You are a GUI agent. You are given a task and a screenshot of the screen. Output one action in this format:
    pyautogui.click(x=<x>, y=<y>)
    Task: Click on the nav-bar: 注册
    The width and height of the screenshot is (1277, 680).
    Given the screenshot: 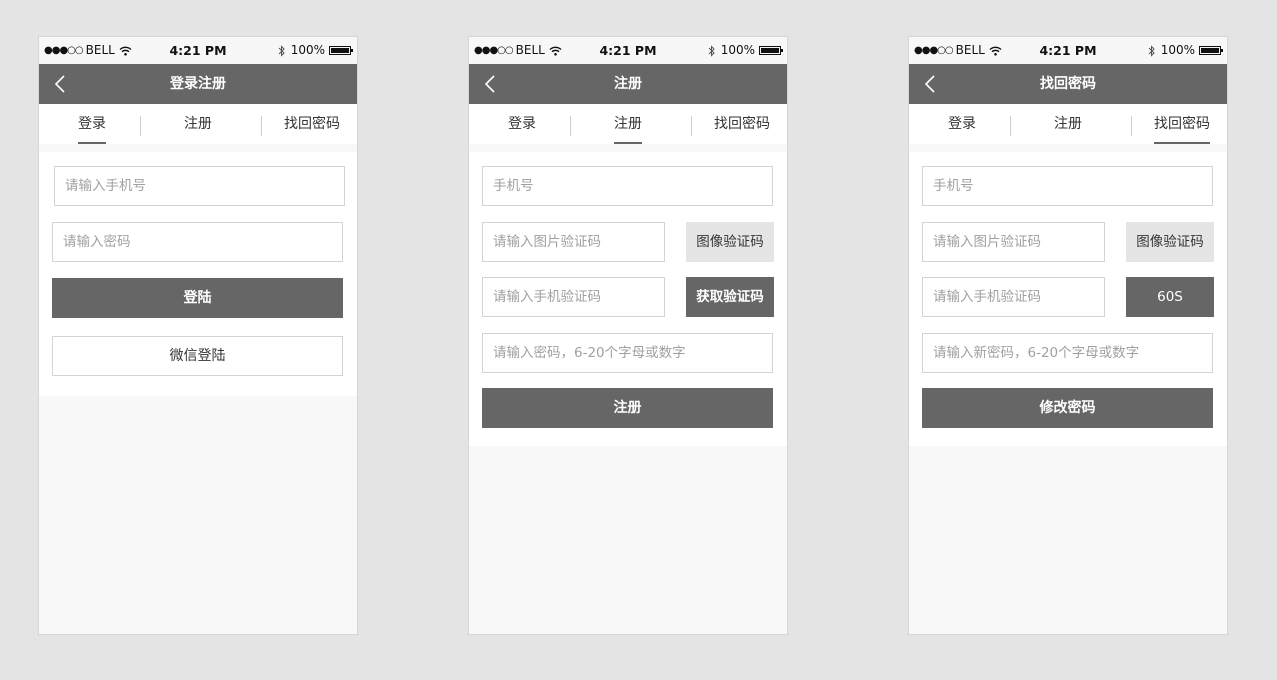 What is the action you would take?
    pyautogui.click(x=628, y=84)
    